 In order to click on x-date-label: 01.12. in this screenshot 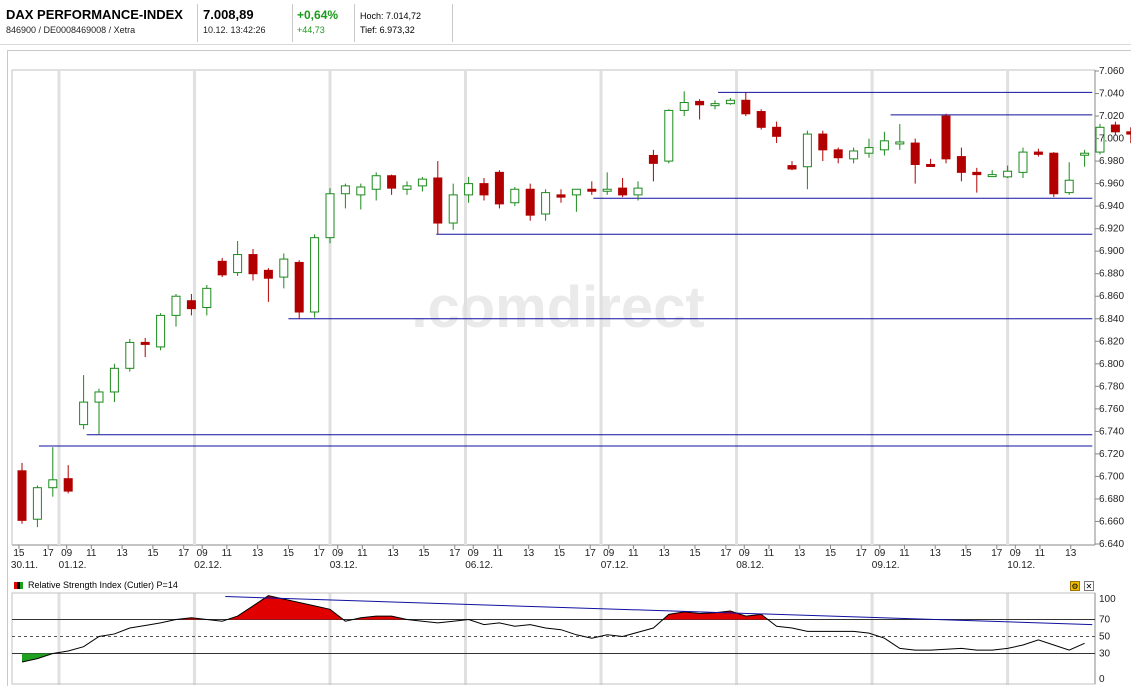, I will do `click(73, 565)`.